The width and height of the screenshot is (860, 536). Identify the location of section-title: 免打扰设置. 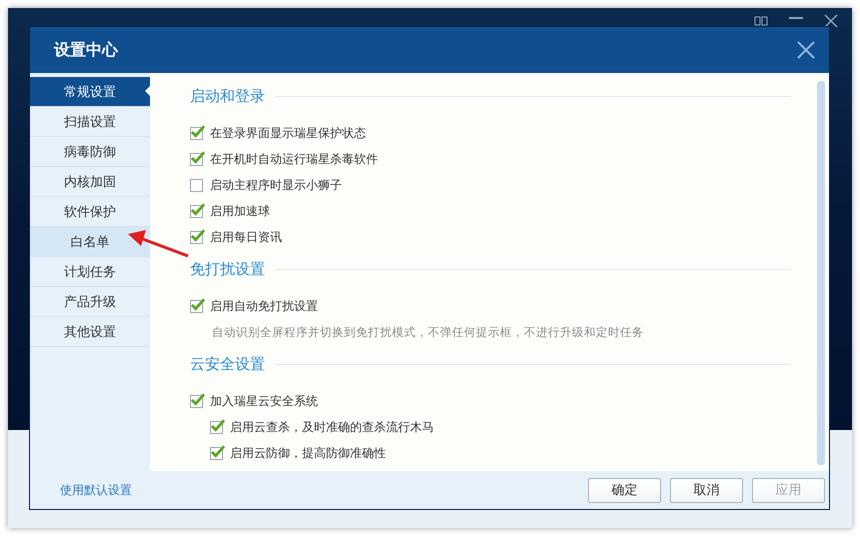
(227, 269).